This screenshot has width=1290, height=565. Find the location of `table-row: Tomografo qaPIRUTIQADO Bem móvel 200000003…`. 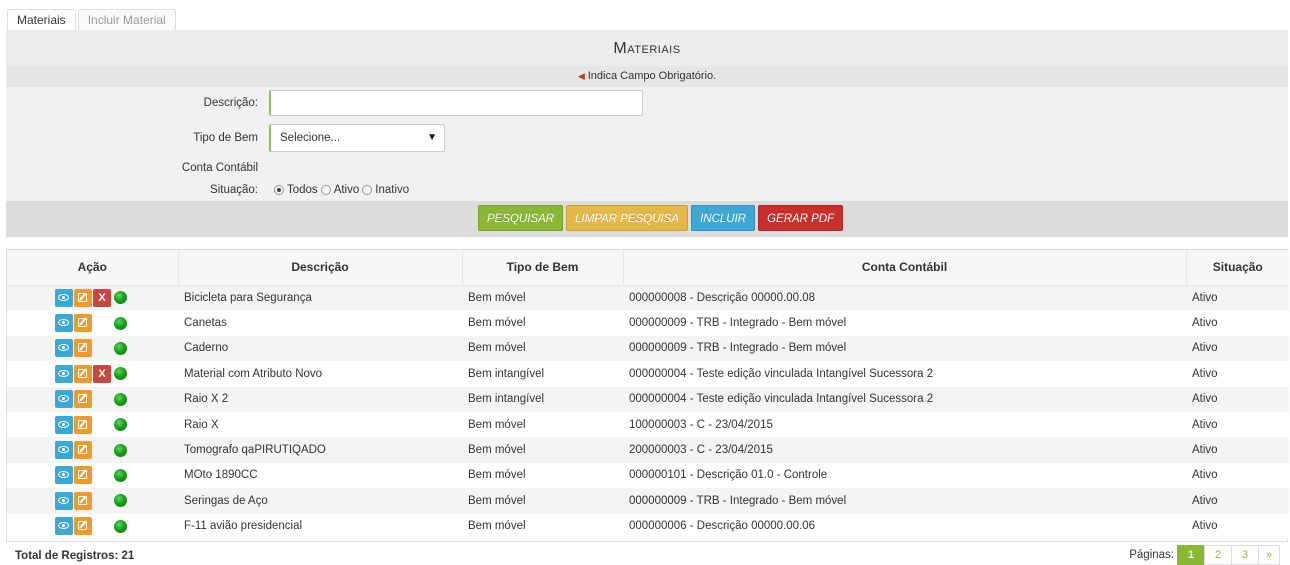

table-row: Tomografo qaPIRUTIQADO Bem móvel 200000003… is located at coordinates (648, 450).